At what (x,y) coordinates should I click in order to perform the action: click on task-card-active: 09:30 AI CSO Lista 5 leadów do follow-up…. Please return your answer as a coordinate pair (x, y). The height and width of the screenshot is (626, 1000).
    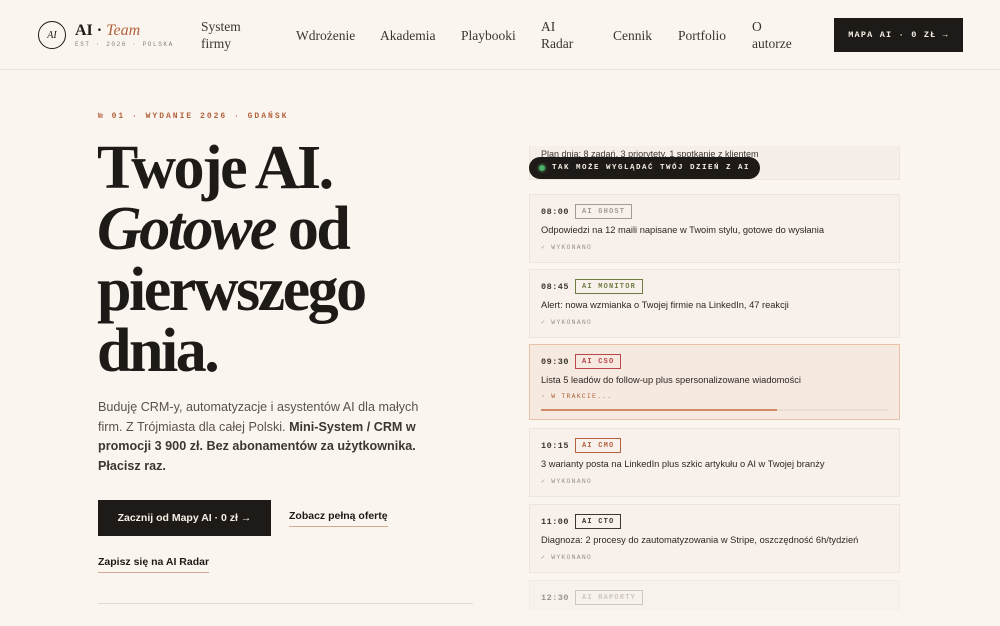
    Looking at the image, I should click on (714, 382).